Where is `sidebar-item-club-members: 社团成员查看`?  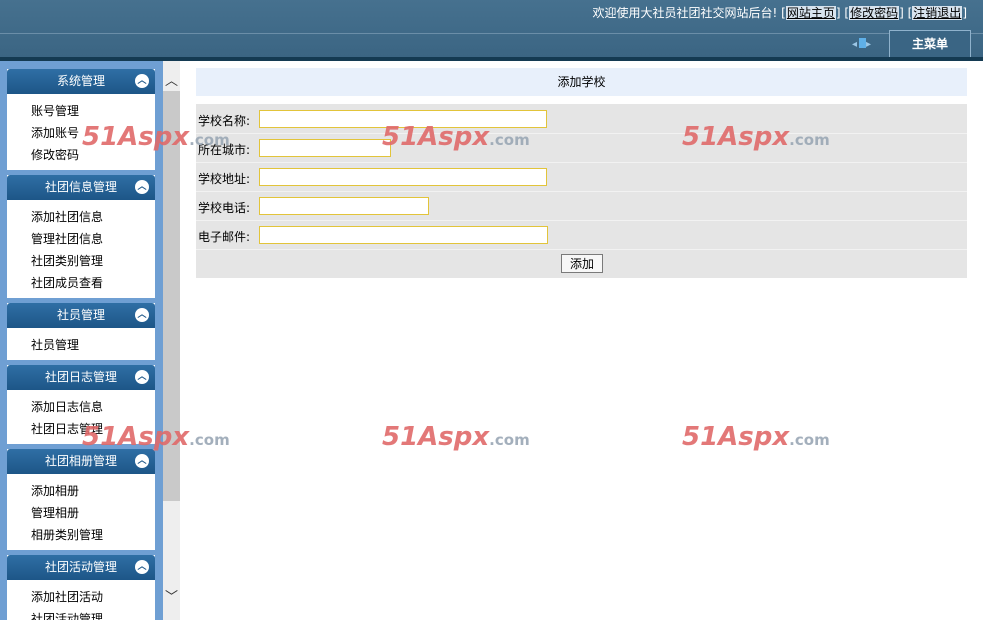
sidebar-item-club-members: 社团成员查看 is located at coordinates (93, 283).